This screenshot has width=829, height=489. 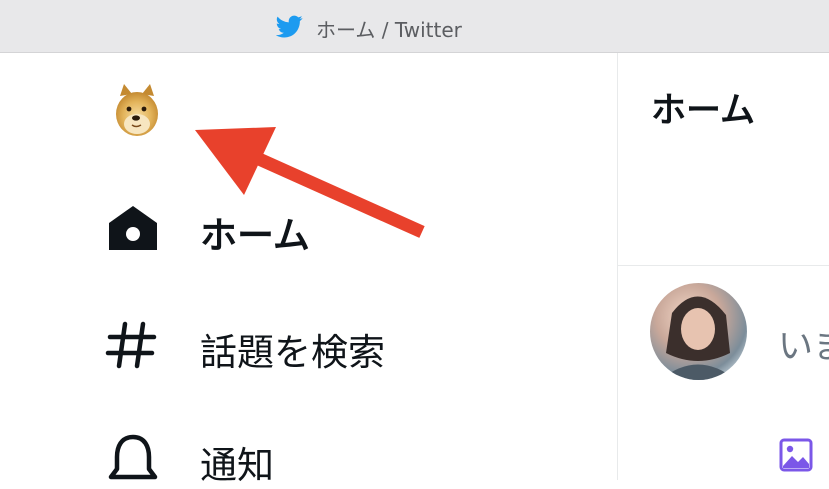 What do you see at coordinates (389, 30) in the screenshot?
I see `window-title: ホーム / Twitter` at bounding box center [389, 30].